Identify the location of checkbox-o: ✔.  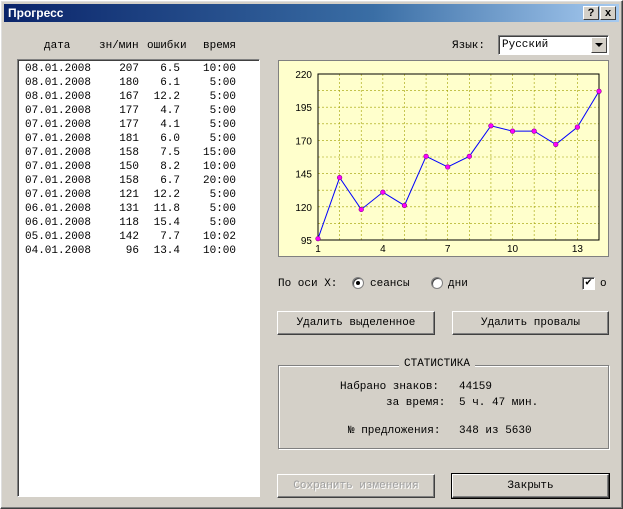
(588, 283).